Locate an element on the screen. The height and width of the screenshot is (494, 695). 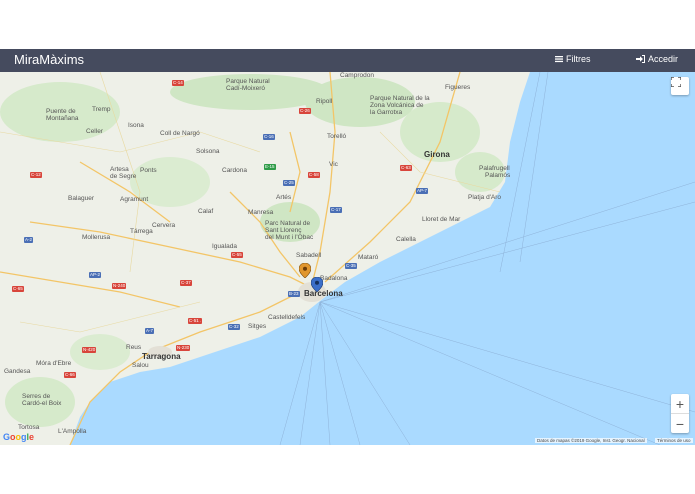
city-label: Barcelona is located at coordinates (323, 293).